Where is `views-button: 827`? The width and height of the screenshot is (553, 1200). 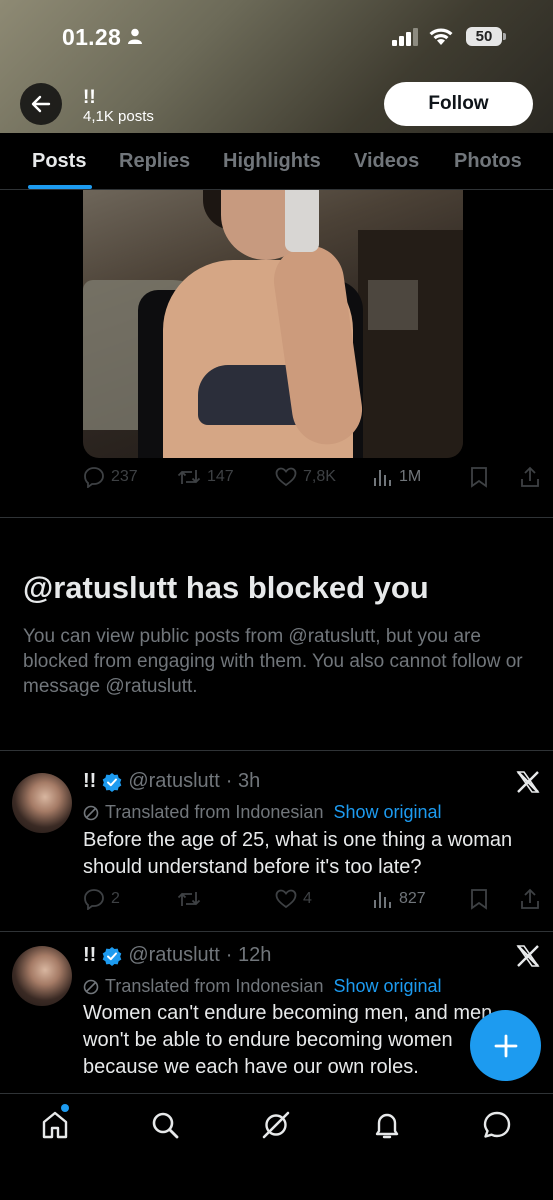
views-button: 827 is located at coordinates (399, 899).